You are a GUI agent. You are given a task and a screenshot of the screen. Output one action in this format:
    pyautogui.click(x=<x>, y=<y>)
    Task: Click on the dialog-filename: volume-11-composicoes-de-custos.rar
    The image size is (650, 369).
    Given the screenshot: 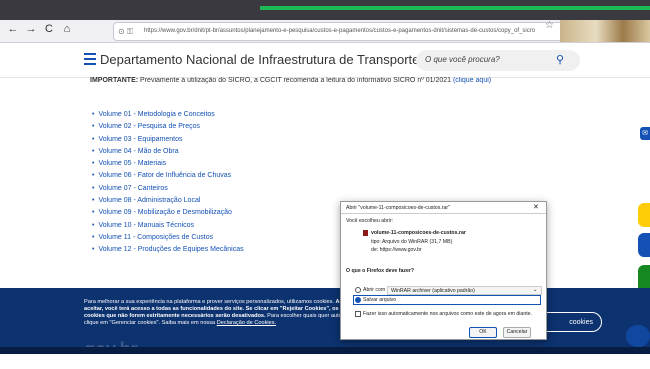 What is the action you would take?
    pyautogui.click(x=418, y=233)
    